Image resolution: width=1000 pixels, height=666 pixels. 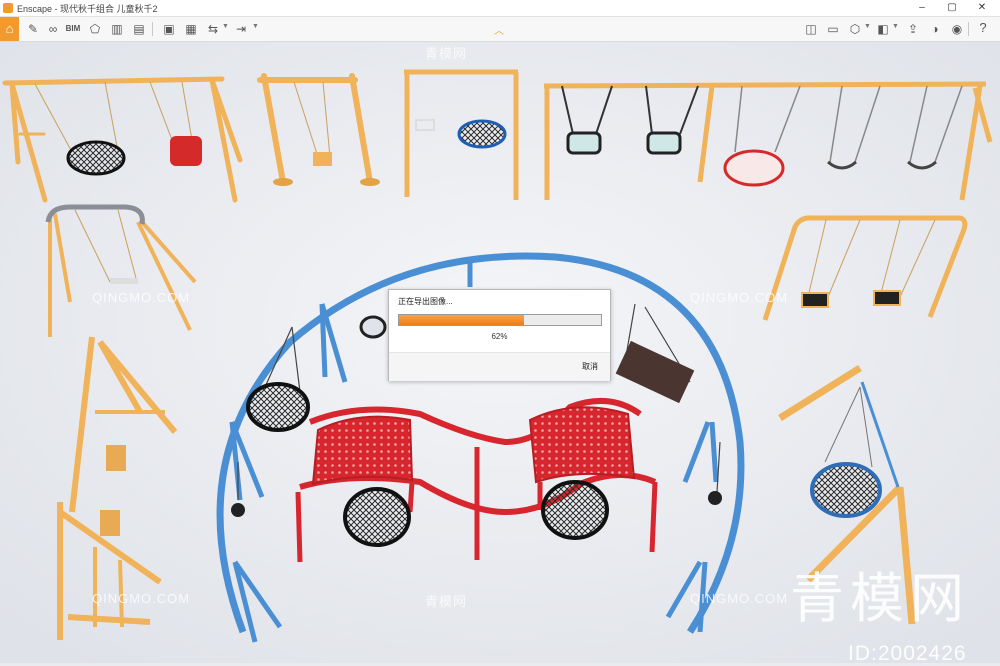 What do you see at coordinates (811, 29) in the screenshot?
I see `views-icon: ◫` at bounding box center [811, 29].